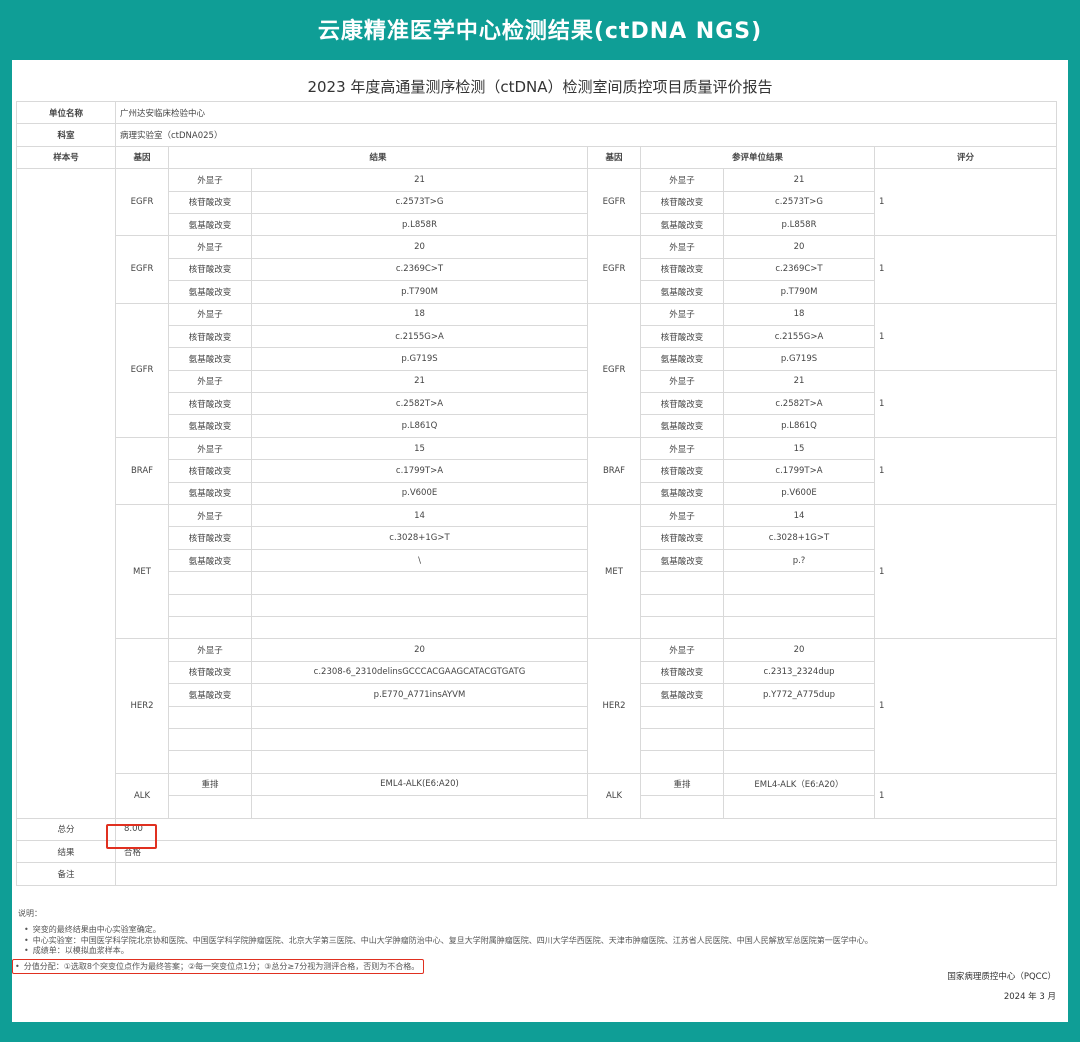  What do you see at coordinates (799, 560) in the screenshot?
I see `ref-value-cell: p.?` at bounding box center [799, 560].